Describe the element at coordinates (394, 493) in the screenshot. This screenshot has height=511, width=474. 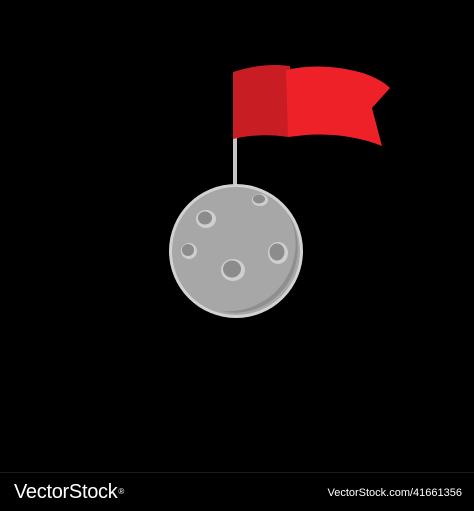
I see `image-credit: VectorStock.com/41661356` at that location.